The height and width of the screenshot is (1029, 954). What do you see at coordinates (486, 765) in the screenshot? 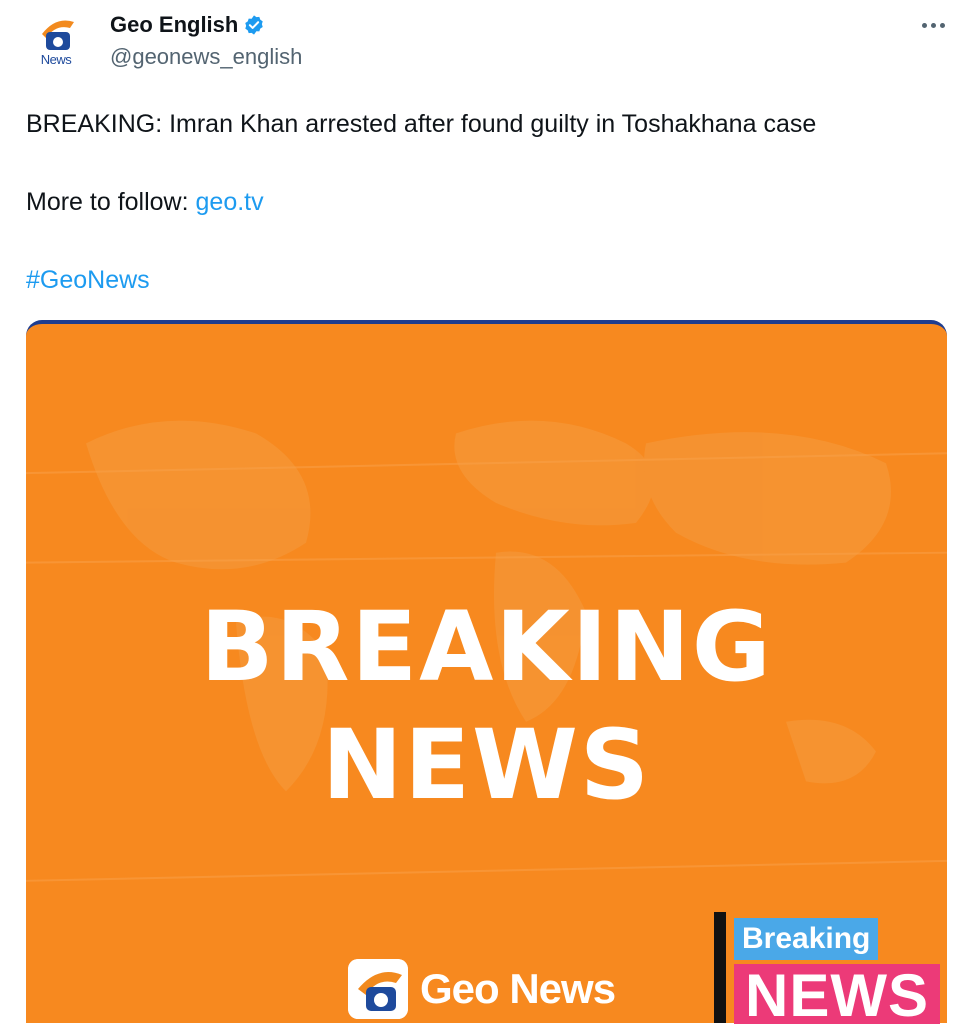
I see `headline-news: NEWS` at bounding box center [486, 765].